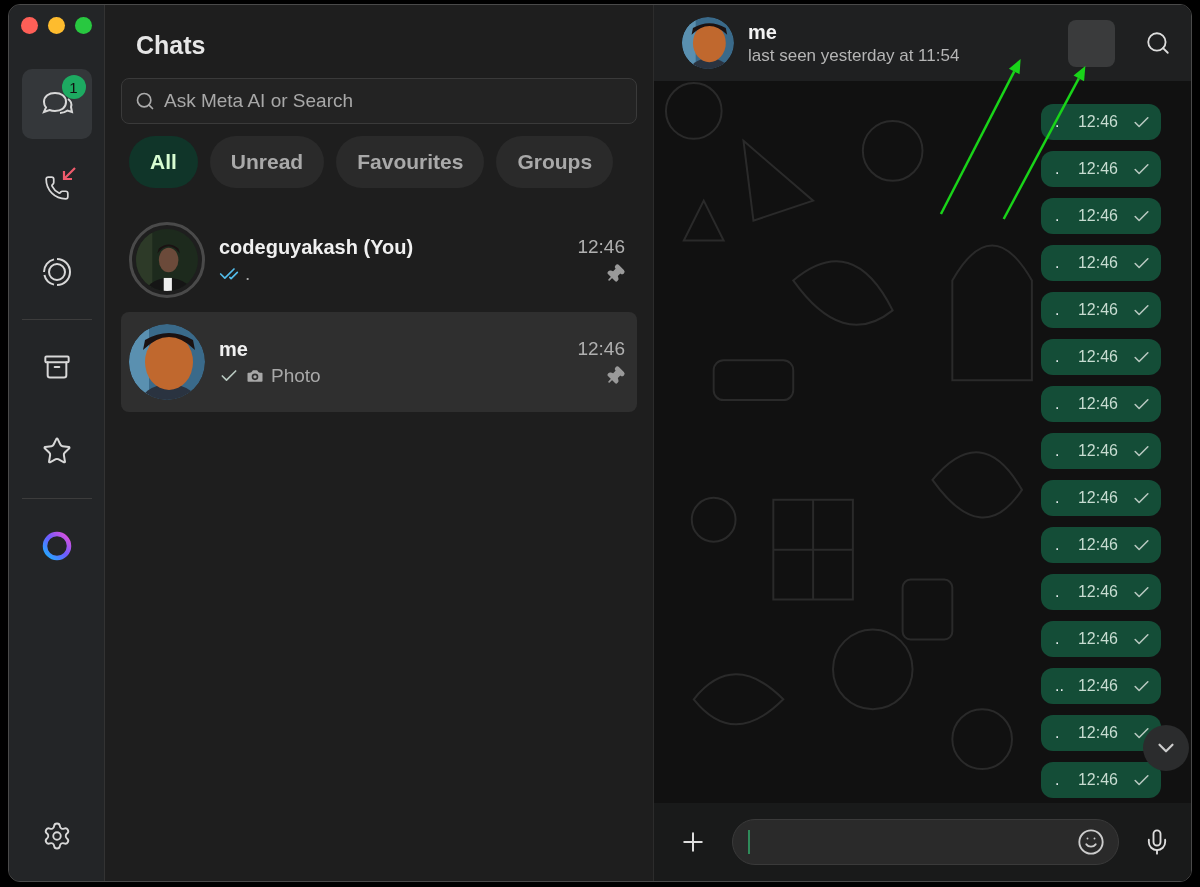  I want to click on phone-icon, so click(56, 188).